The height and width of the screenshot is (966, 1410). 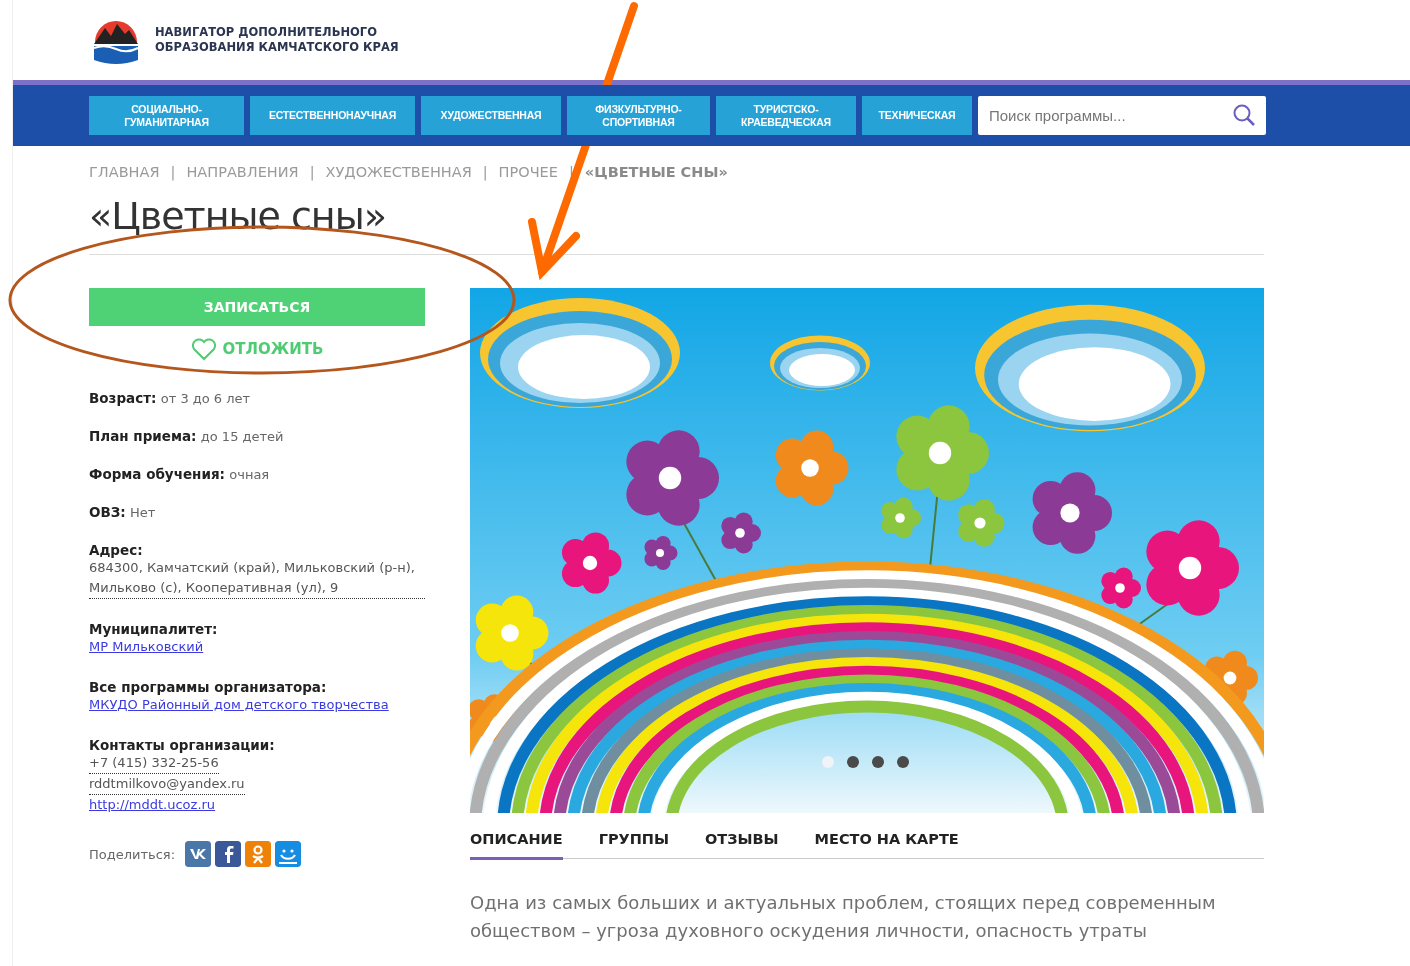 I want to click on field-label: Форма обучения:, so click(x=157, y=474).